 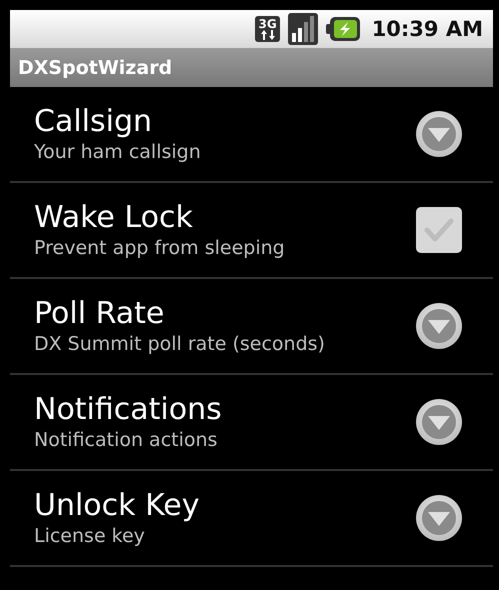 What do you see at coordinates (427, 29) in the screenshot?
I see `clock-time: 10:39 AM` at bounding box center [427, 29].